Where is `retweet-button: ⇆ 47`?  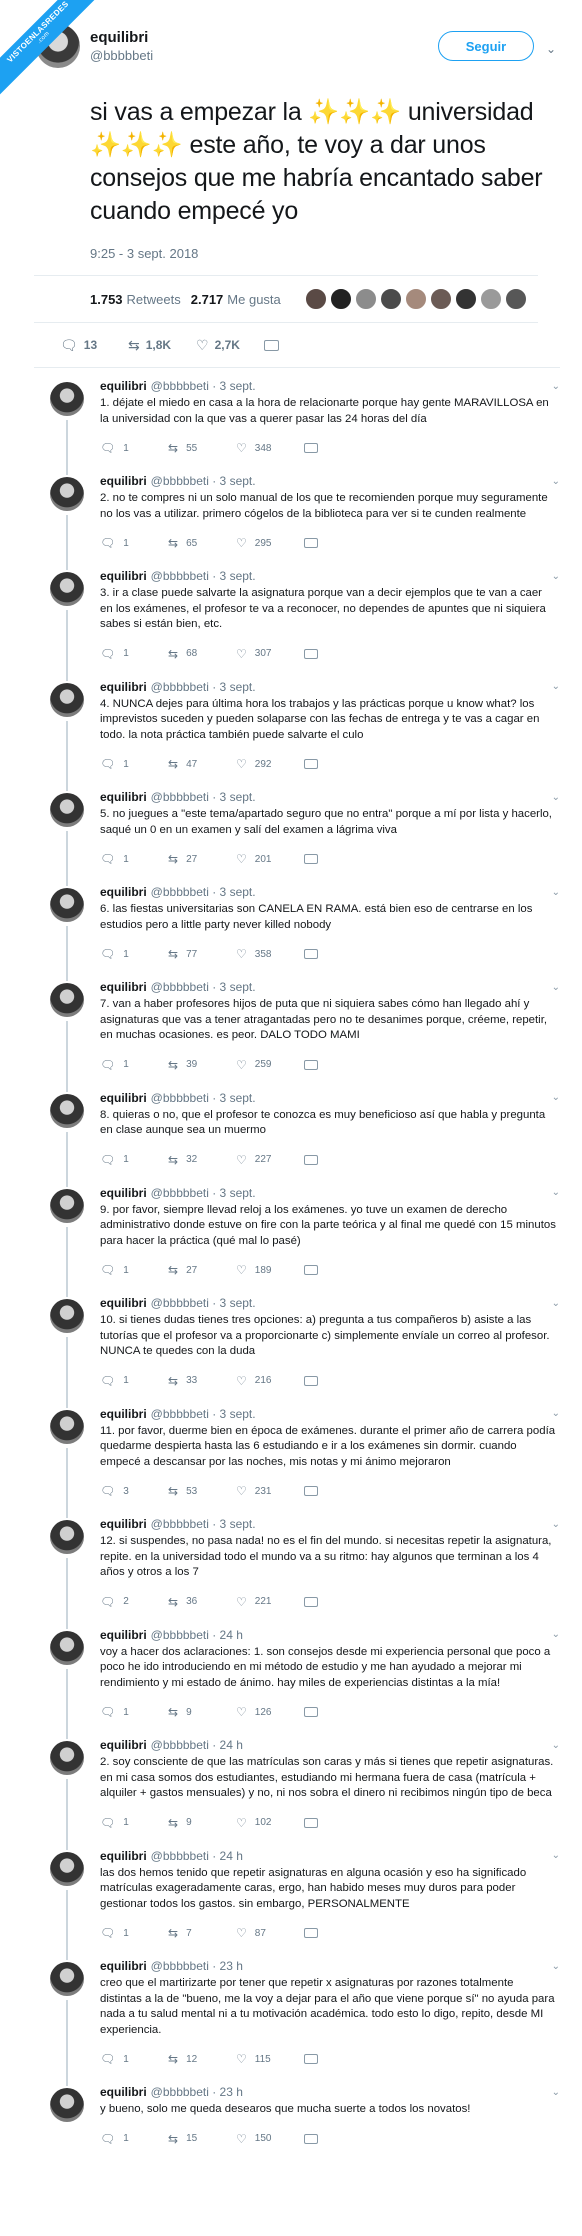
retweet-button: ⇆ 47 is located at coordinates (202, 764).